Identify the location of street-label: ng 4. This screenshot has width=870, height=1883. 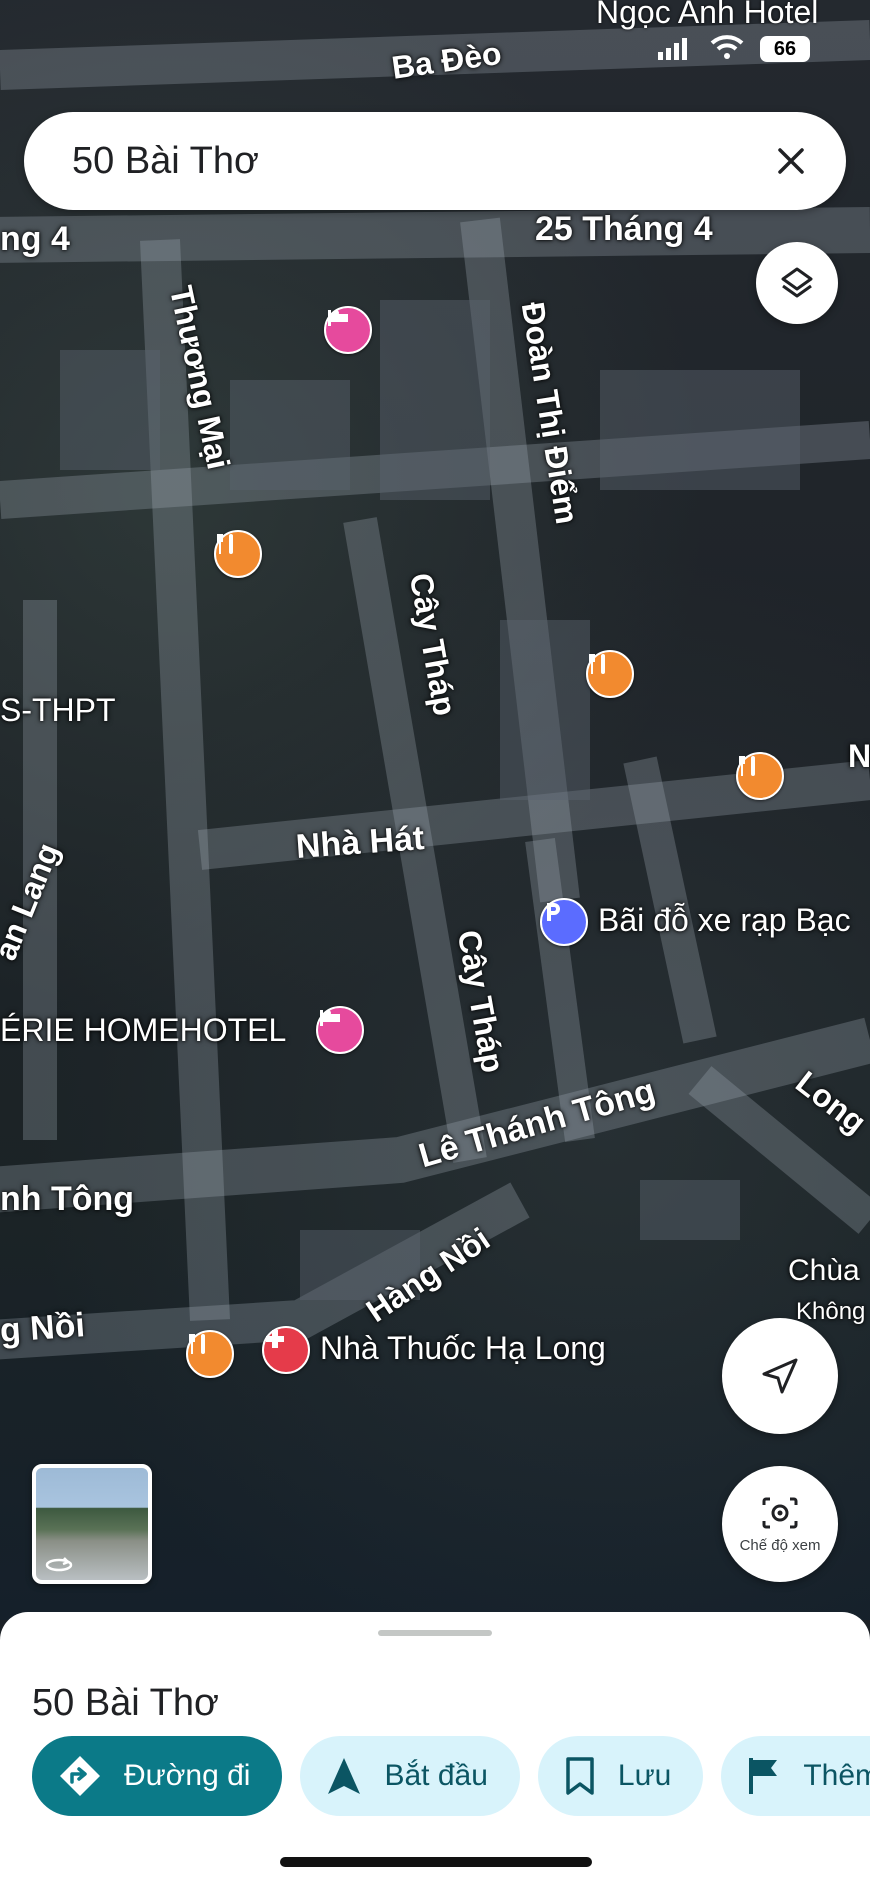
(35, 239).